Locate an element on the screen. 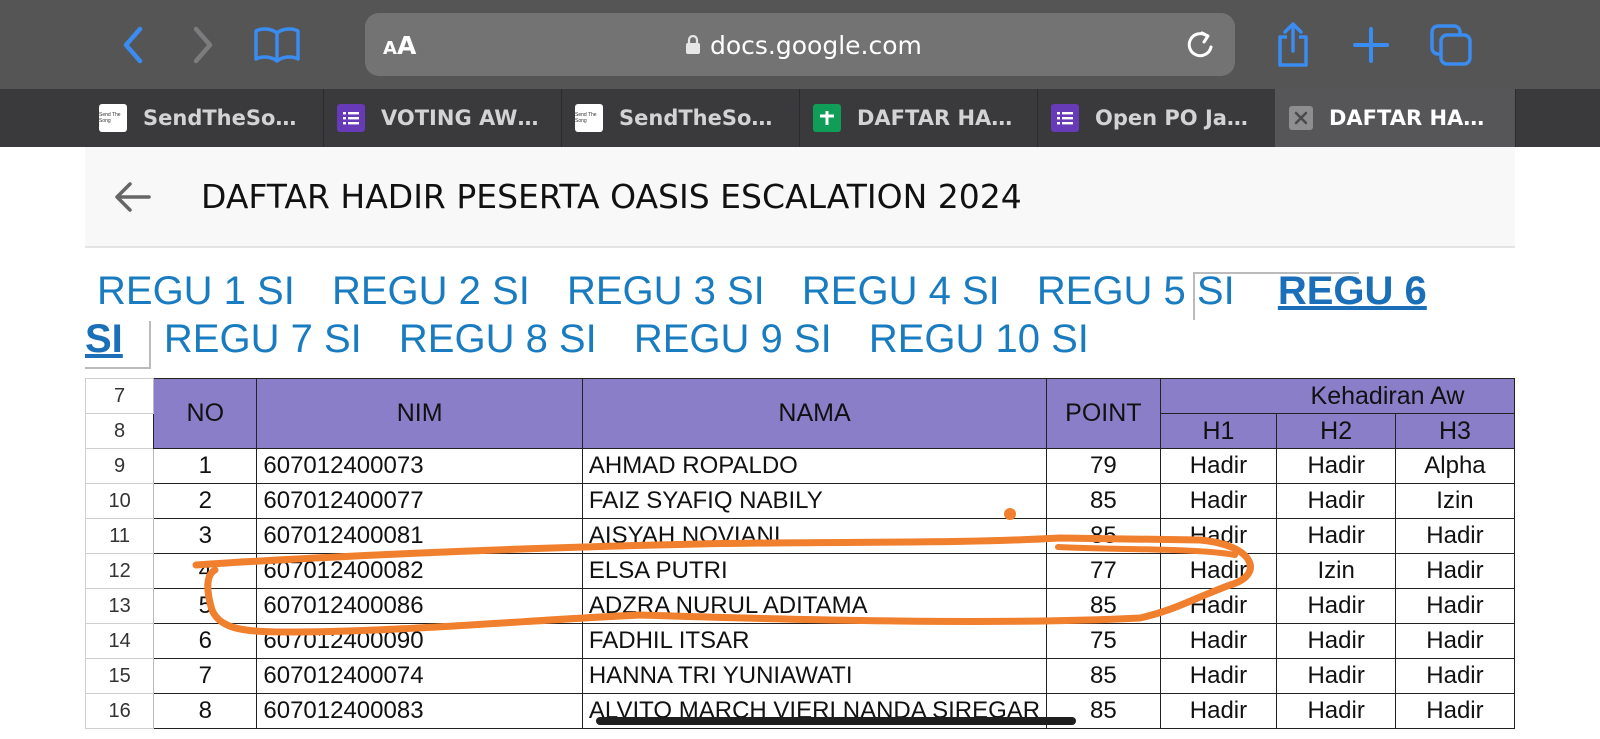 The width and height of the screenshot is (1600, 739). row-number: 7 is located at coordinates (120, 396).